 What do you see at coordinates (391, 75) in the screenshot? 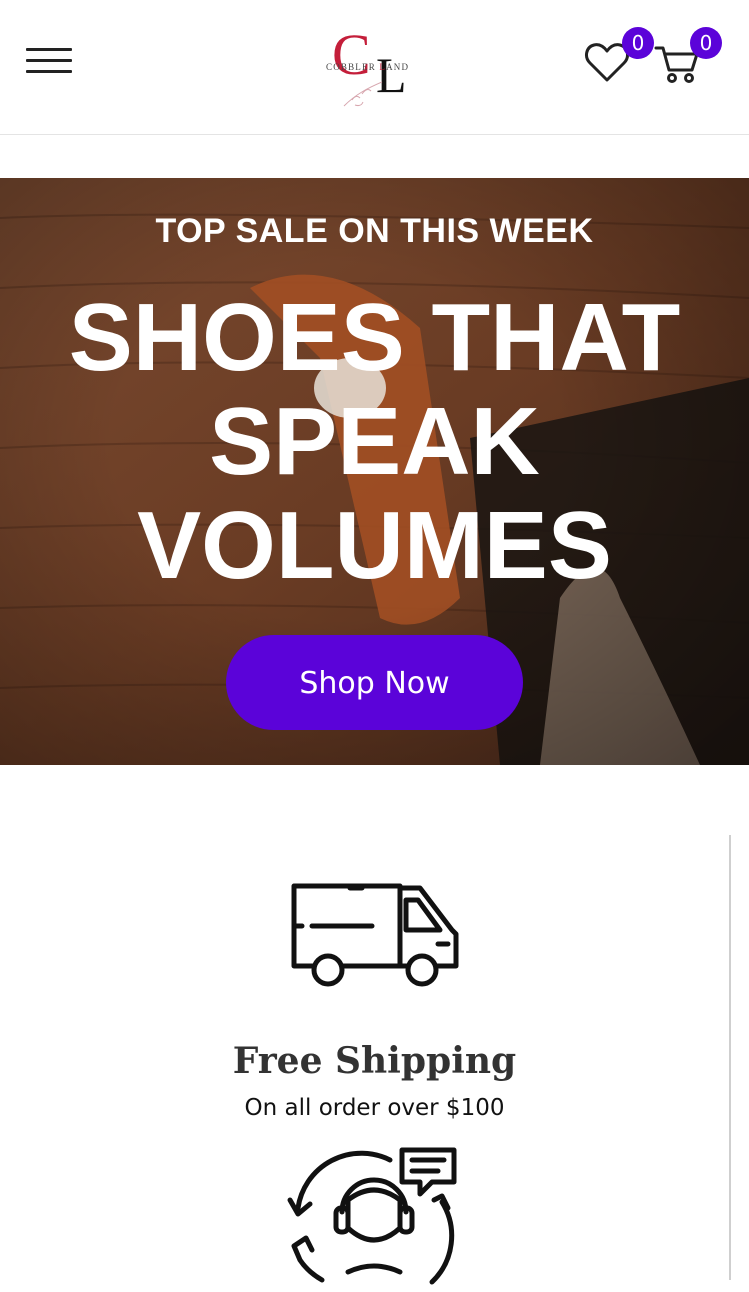
I see `svg-text: L` at bounding box center [391, 75].